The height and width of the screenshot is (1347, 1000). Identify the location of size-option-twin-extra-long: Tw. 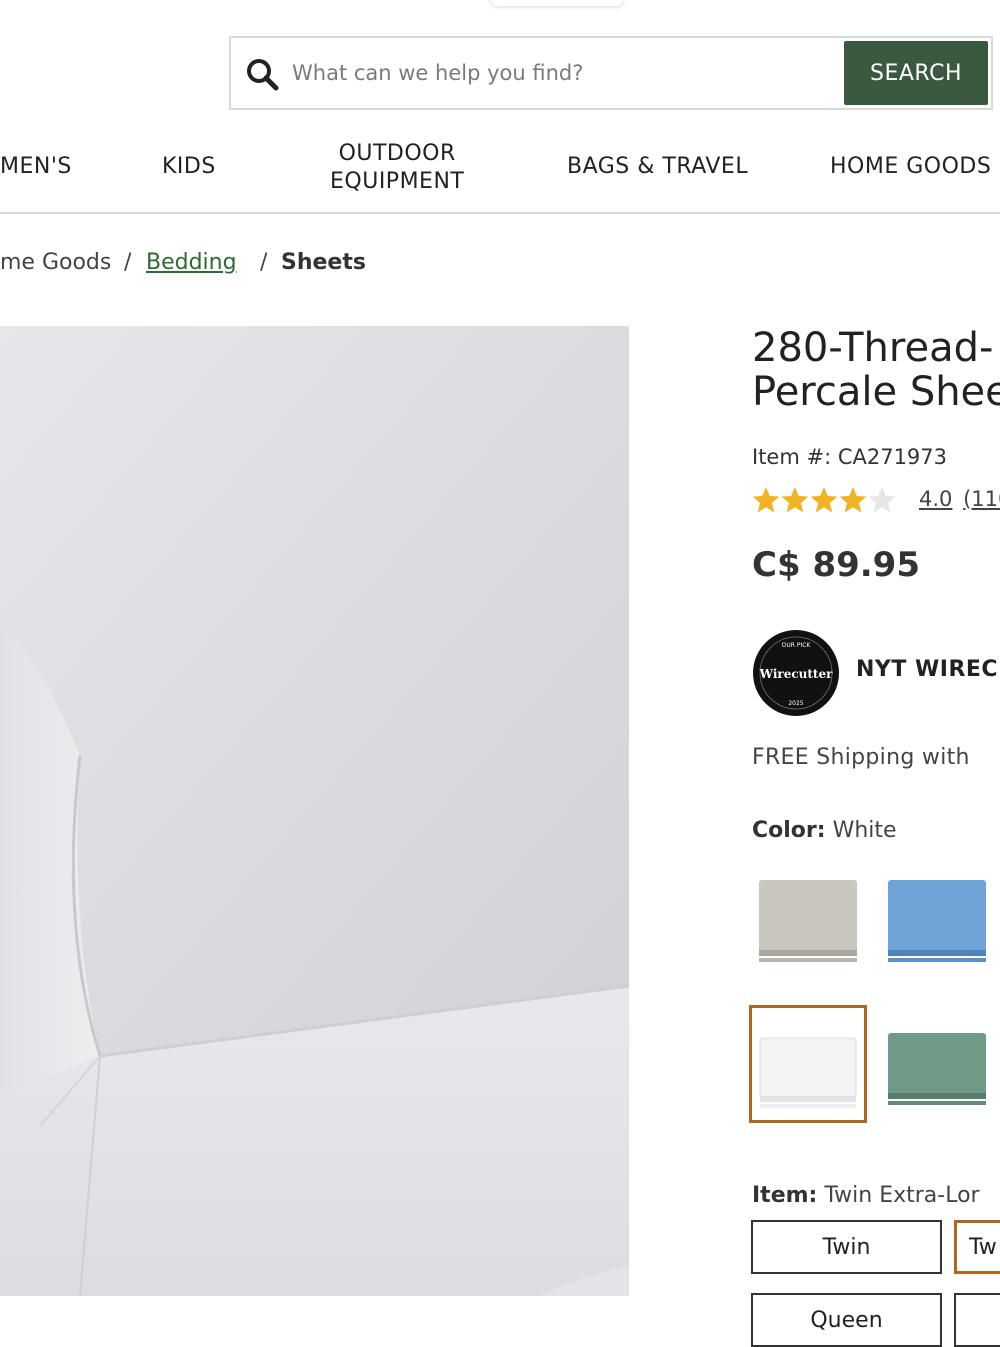
(977, 1247).